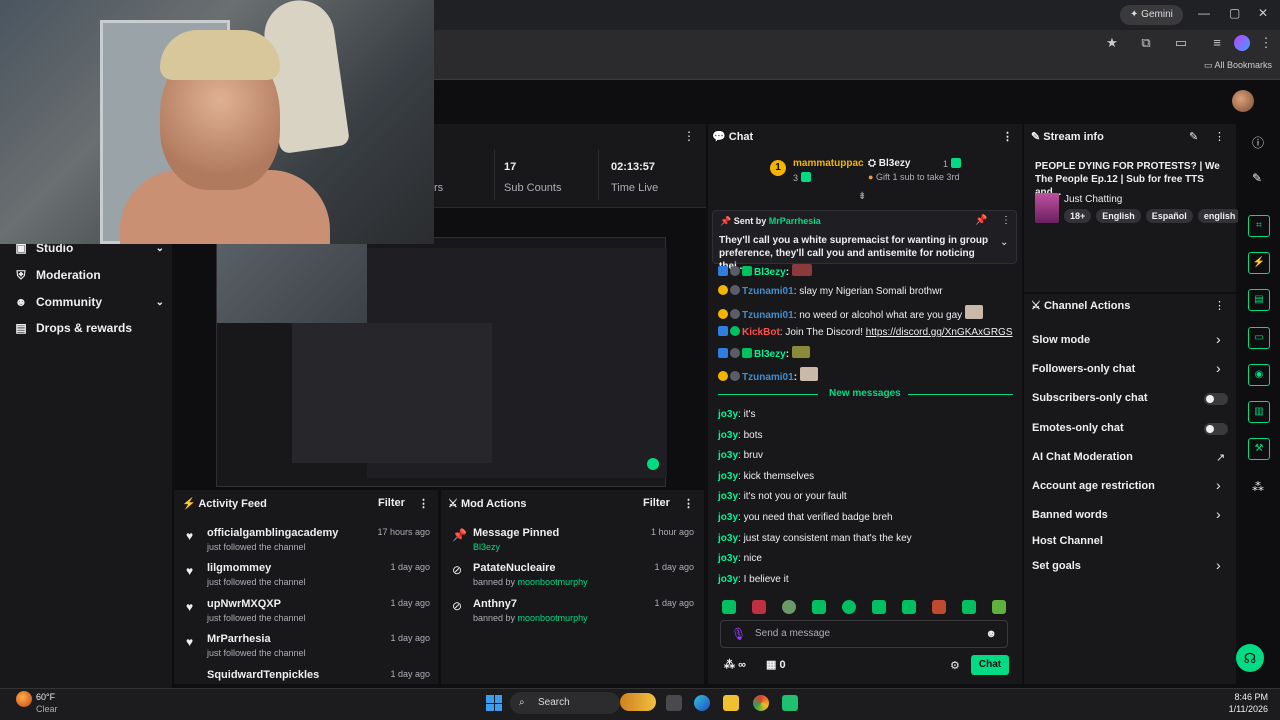 The image size is (1280, 720). What do you see at coordinates (1259, 338) in the screenshot?
I see `rail-button-chat: ▭` at bounding box center [1259, 338].